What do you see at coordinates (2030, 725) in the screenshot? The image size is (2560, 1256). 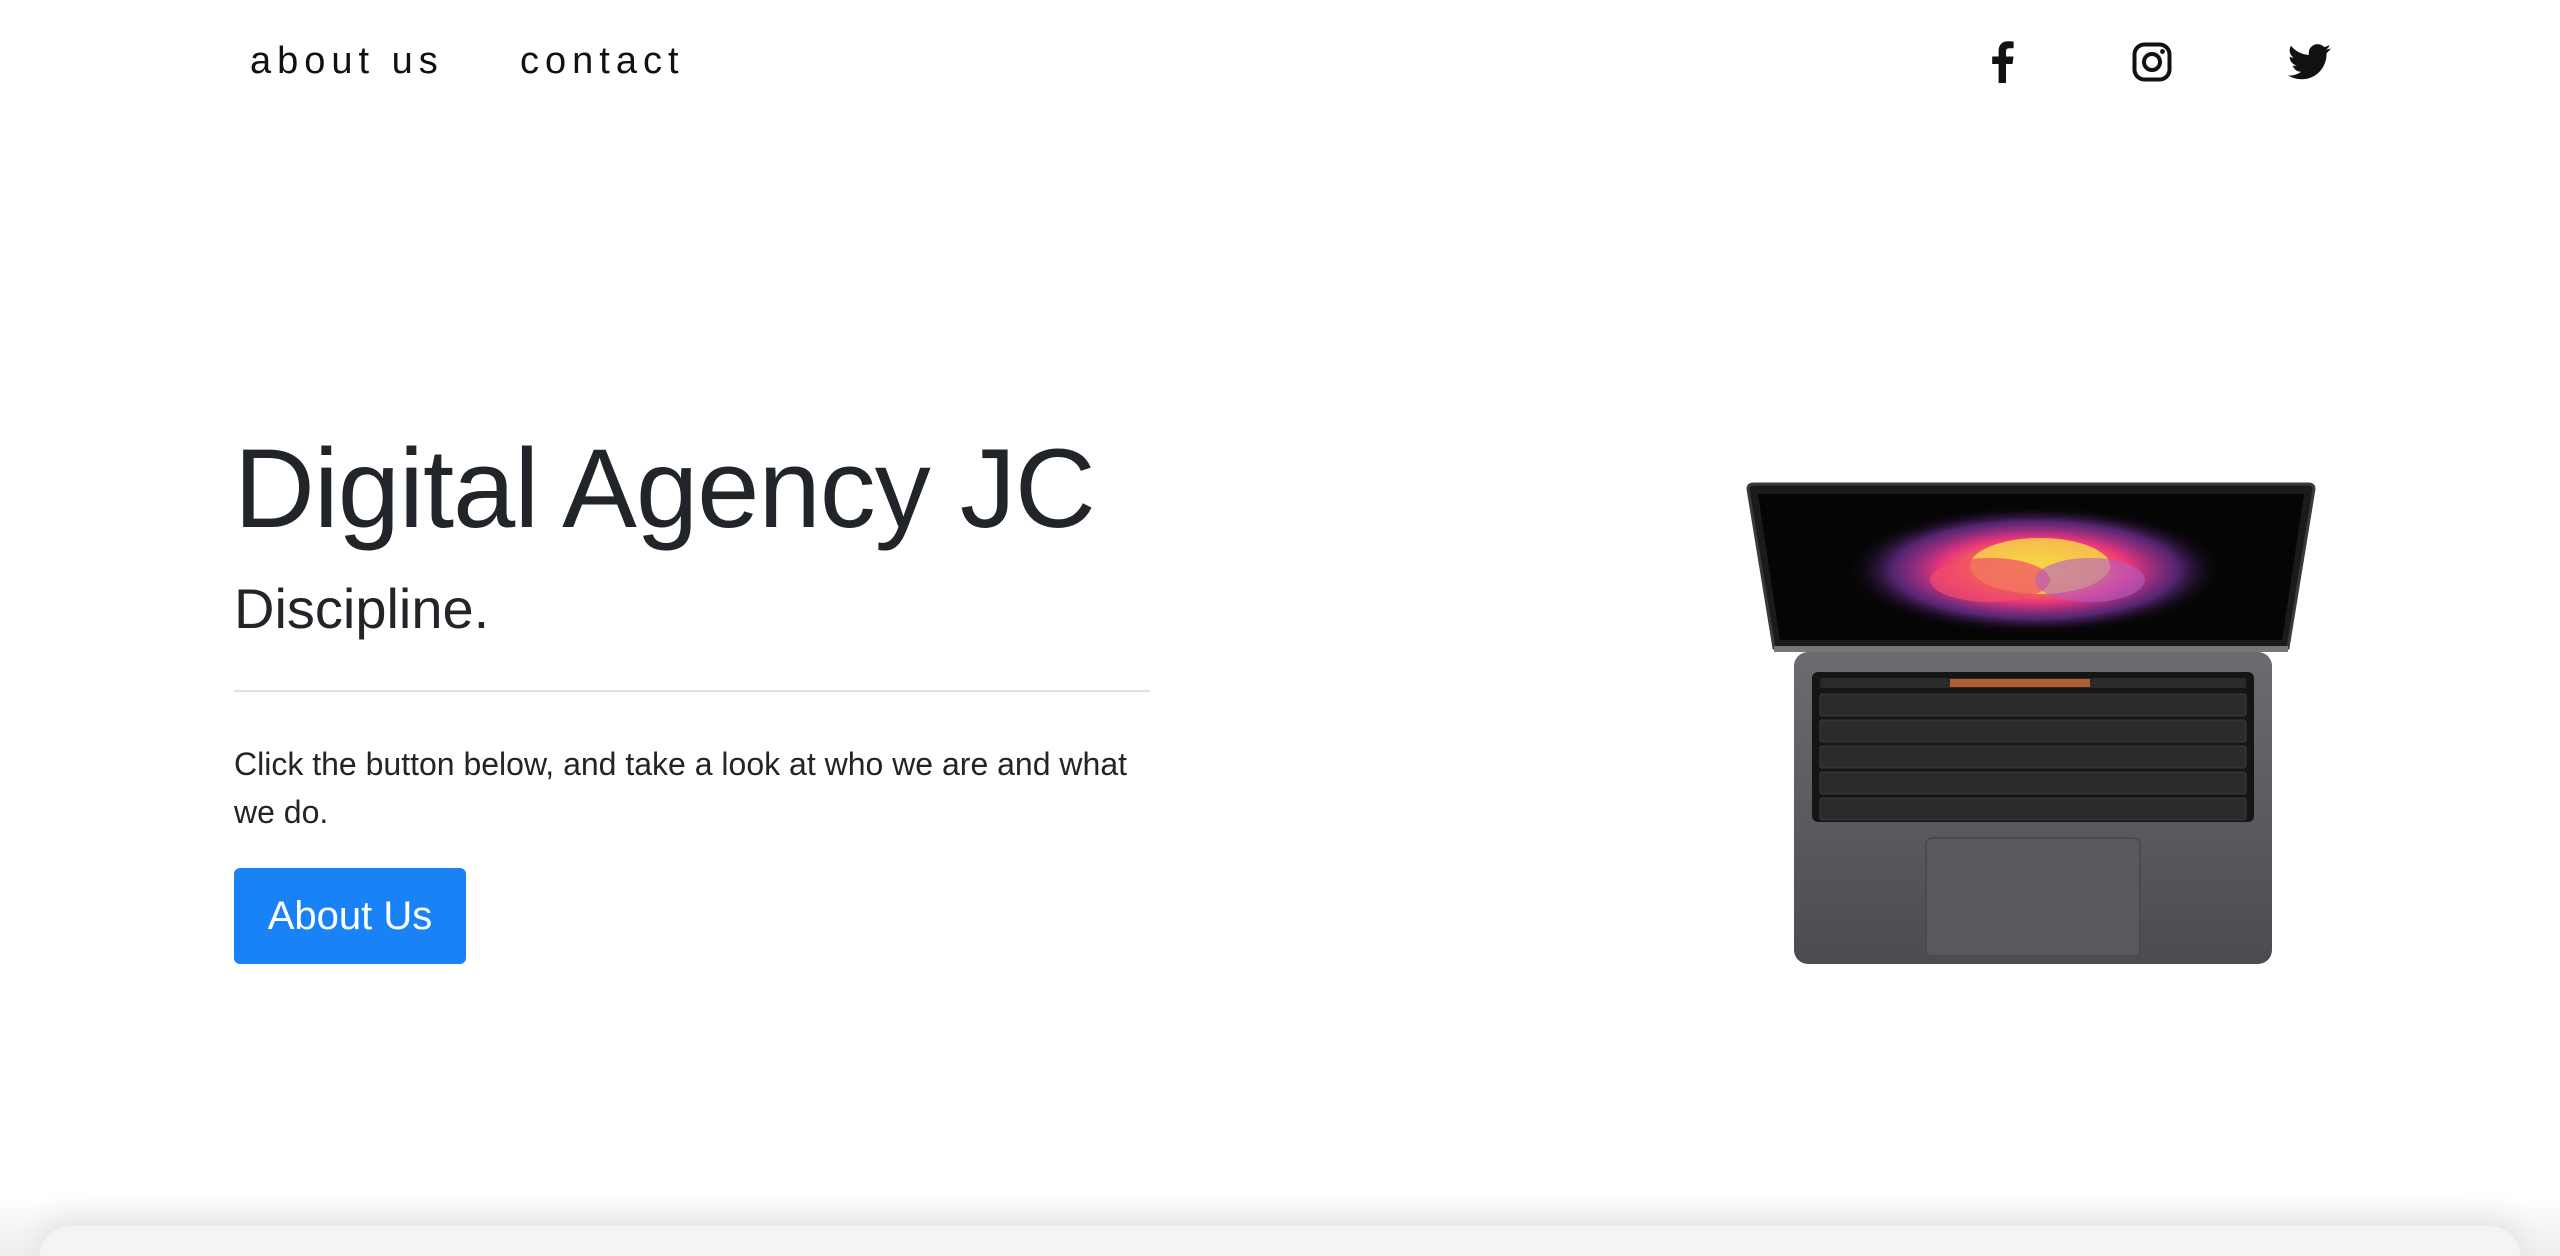 I see `laptop-image` at bounding box center [2030, 725].